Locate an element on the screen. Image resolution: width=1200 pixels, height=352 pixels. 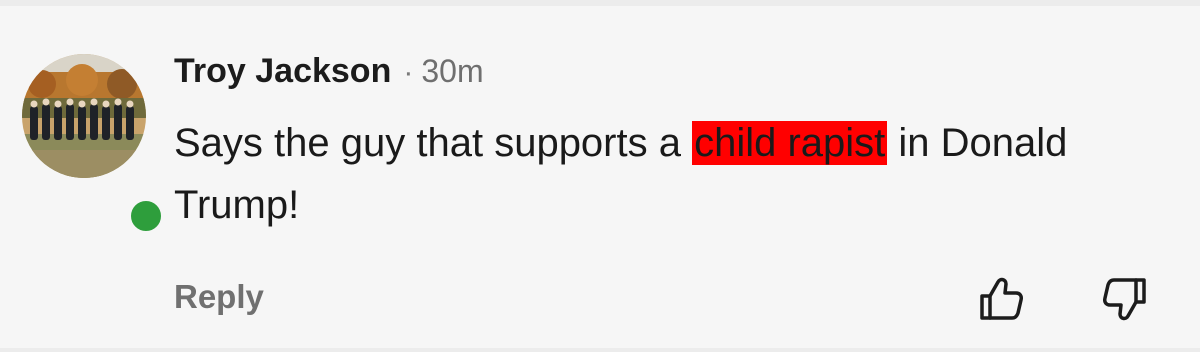
thumbs-down-icon is located at coordinates (1124, 299).